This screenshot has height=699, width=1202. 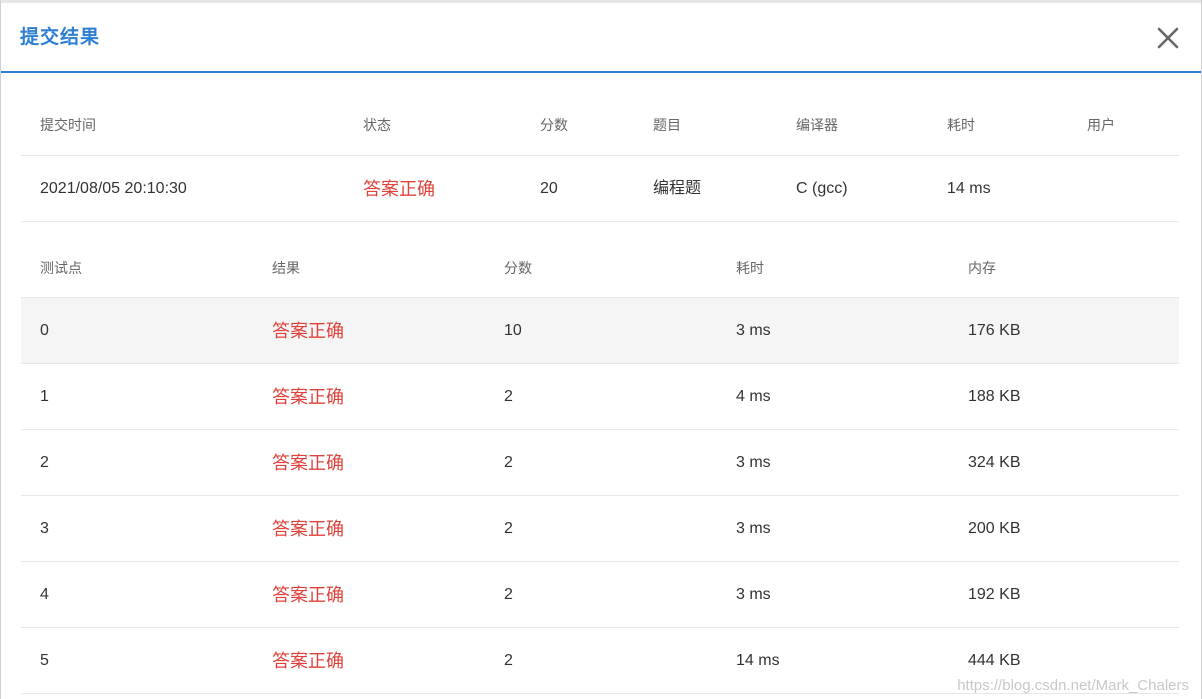 What do you see at coordinates (750, 268) in the screenshot?
I see `header-case-time: 耗时` at bounding box center [750, 268].